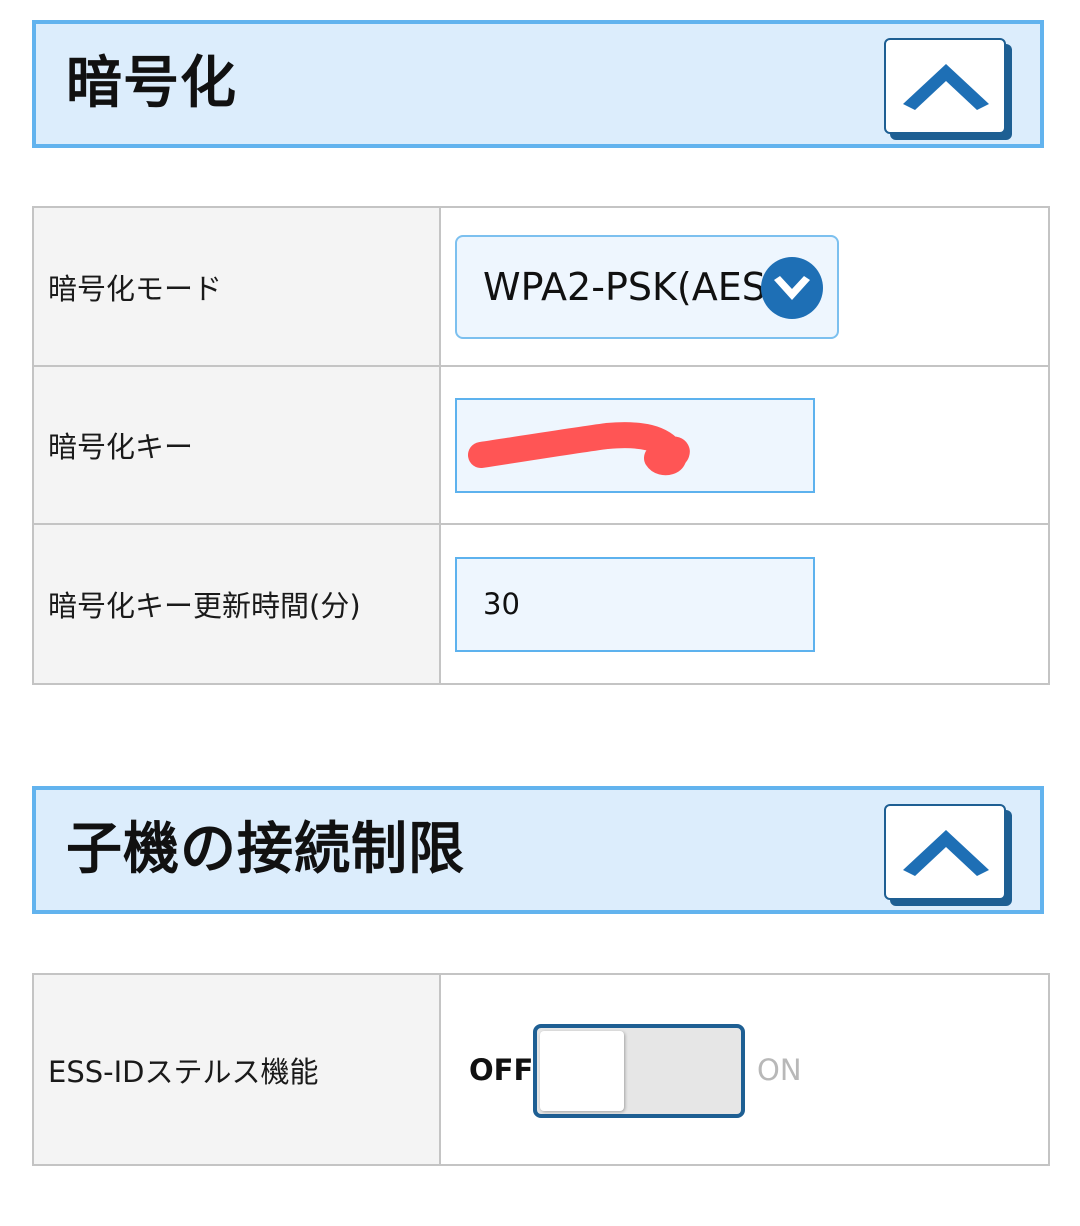 This screenshot has width=1080, height=1226. Describe the element at coordinates (265, 849) in the screenshot. I see `client-restriction-section-title: 子機の接続制限` at that location.